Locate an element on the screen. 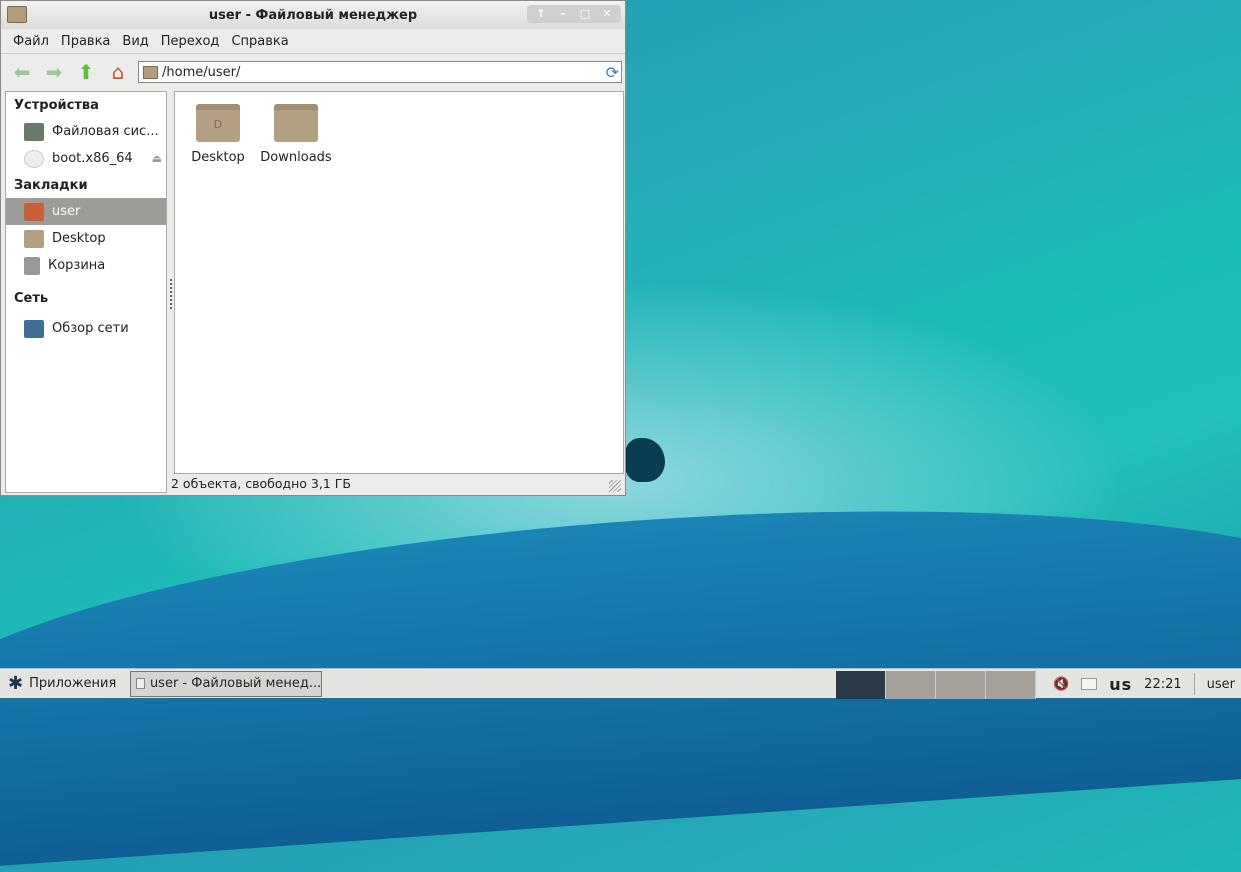 Image resolution: width=1241 pixels, height=872 pixels. sidebar-item-label: Корзина is located at coordinates (77, 265).